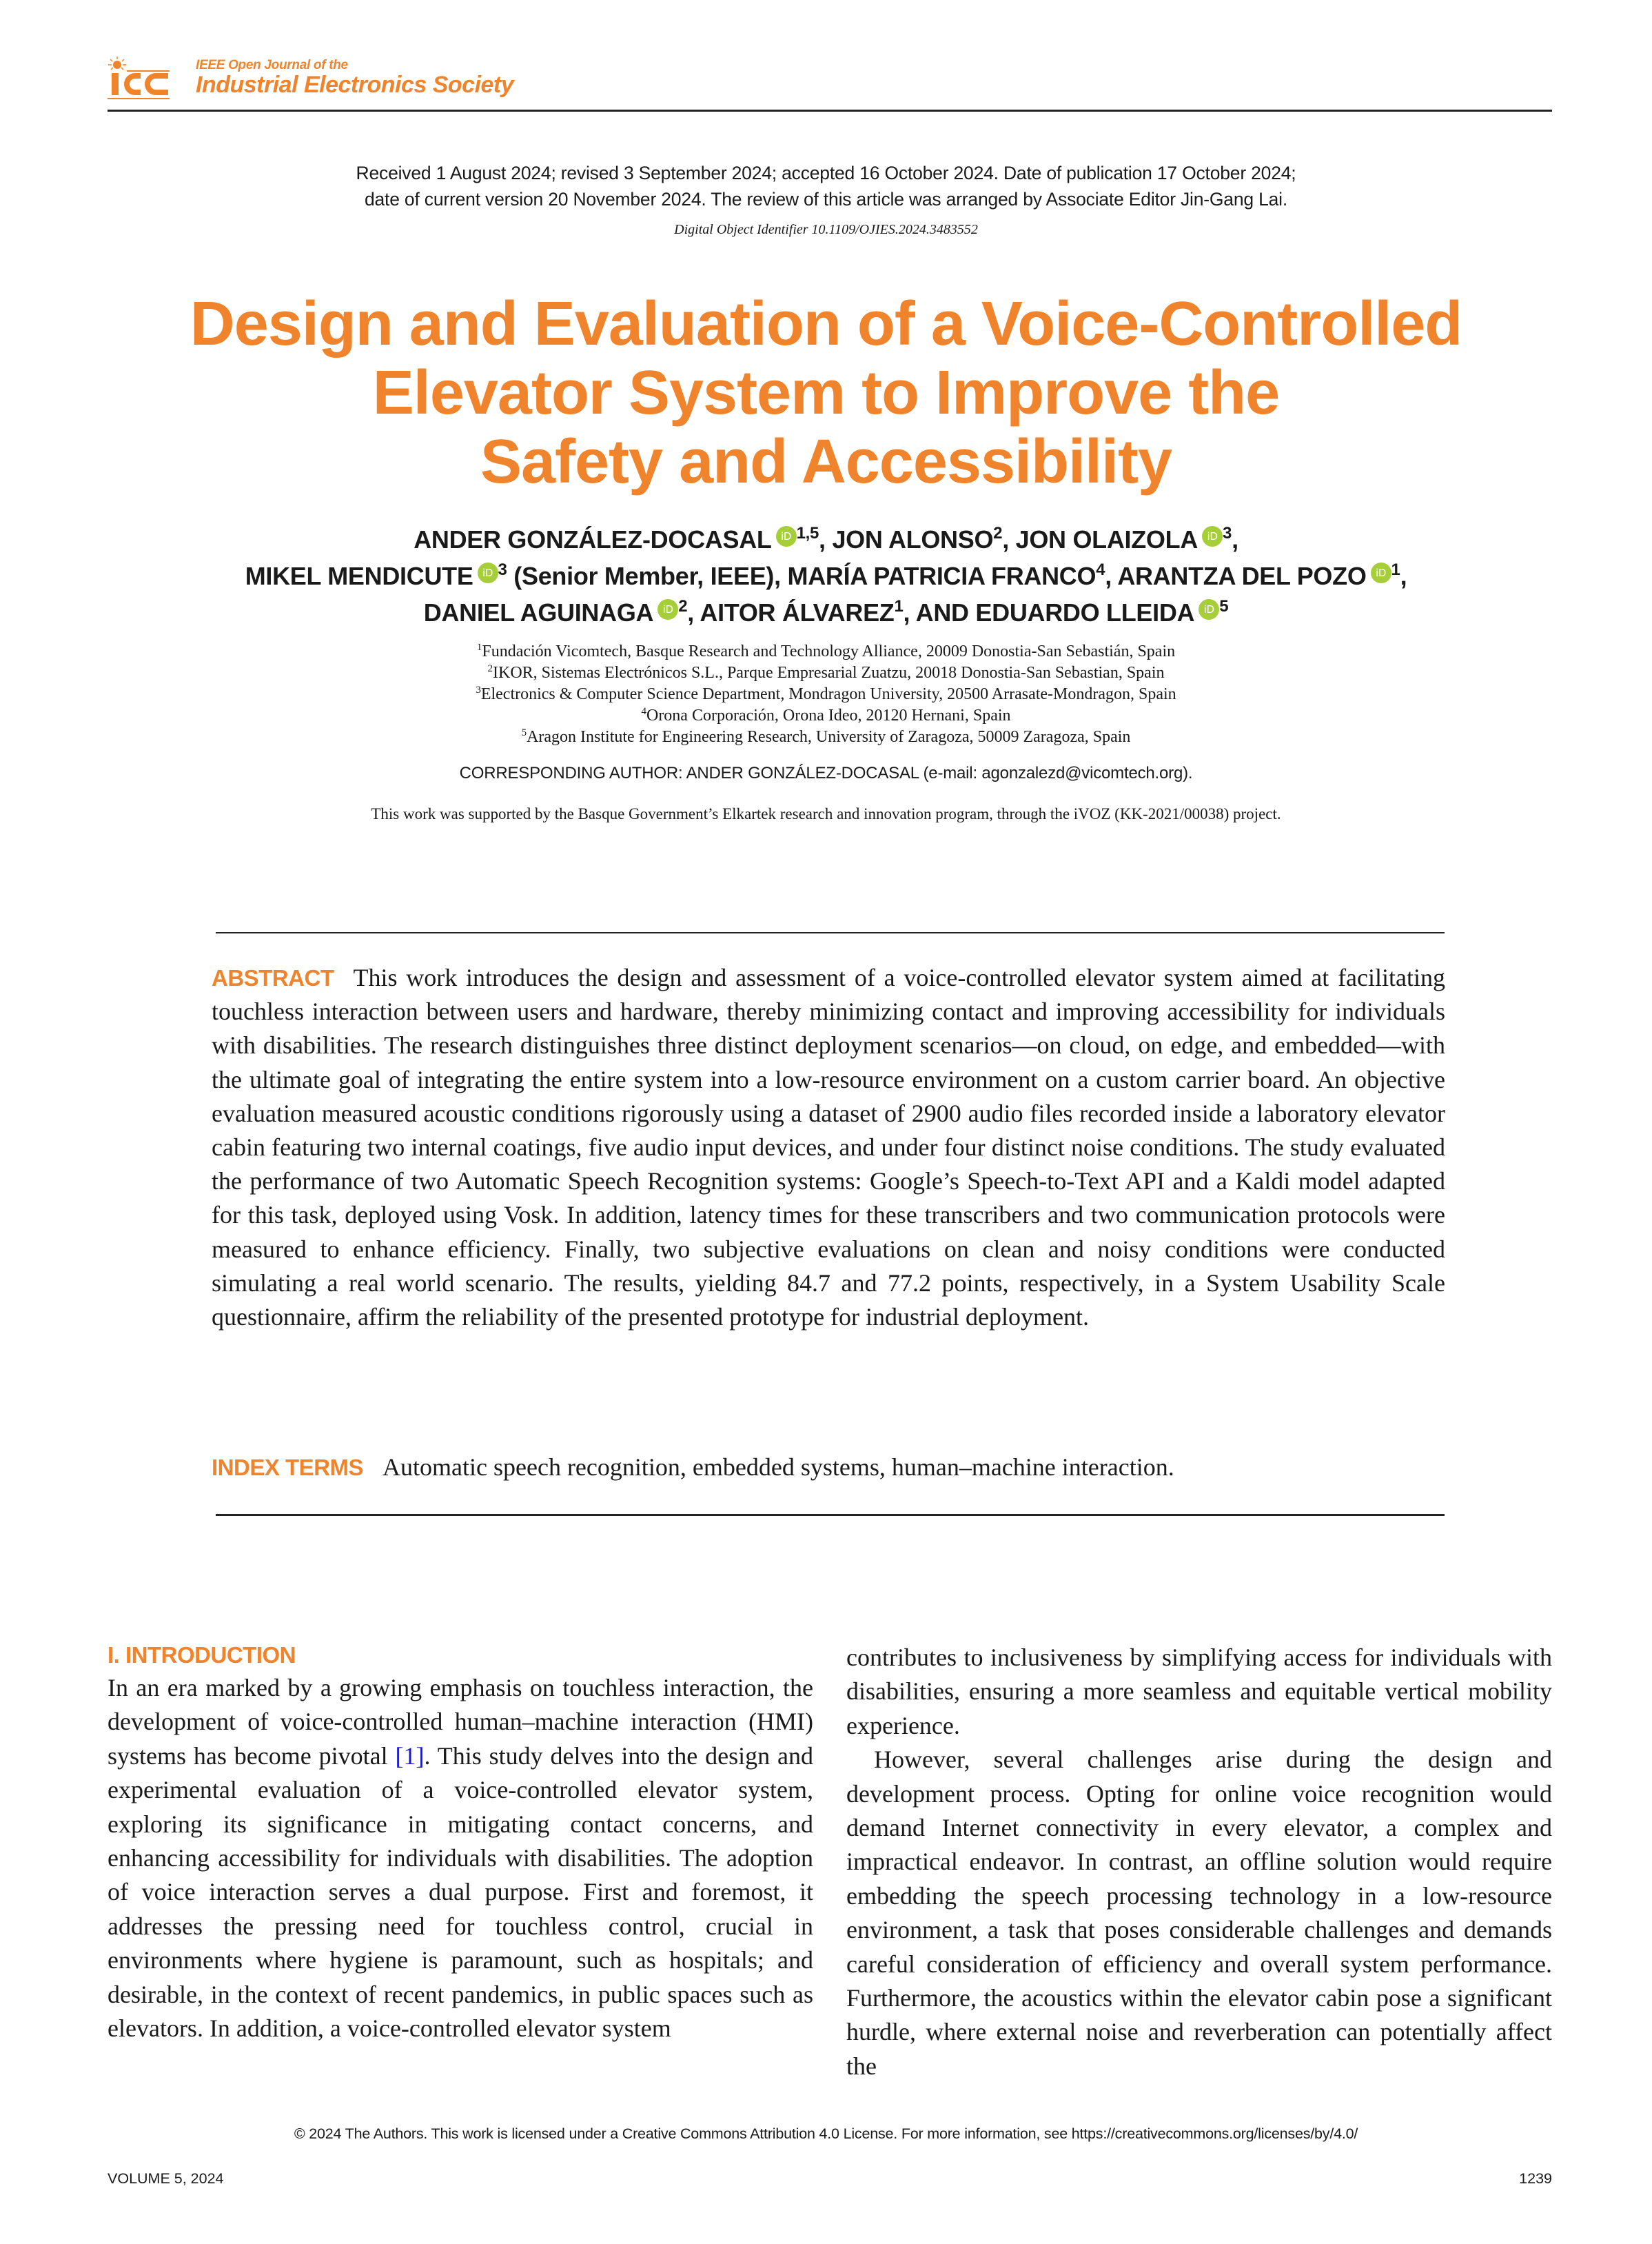  Describe the element at coordinates (202, 1655) in the screenshot. I see `section-heading-introduction: I. INTRODUCTION` at that location.